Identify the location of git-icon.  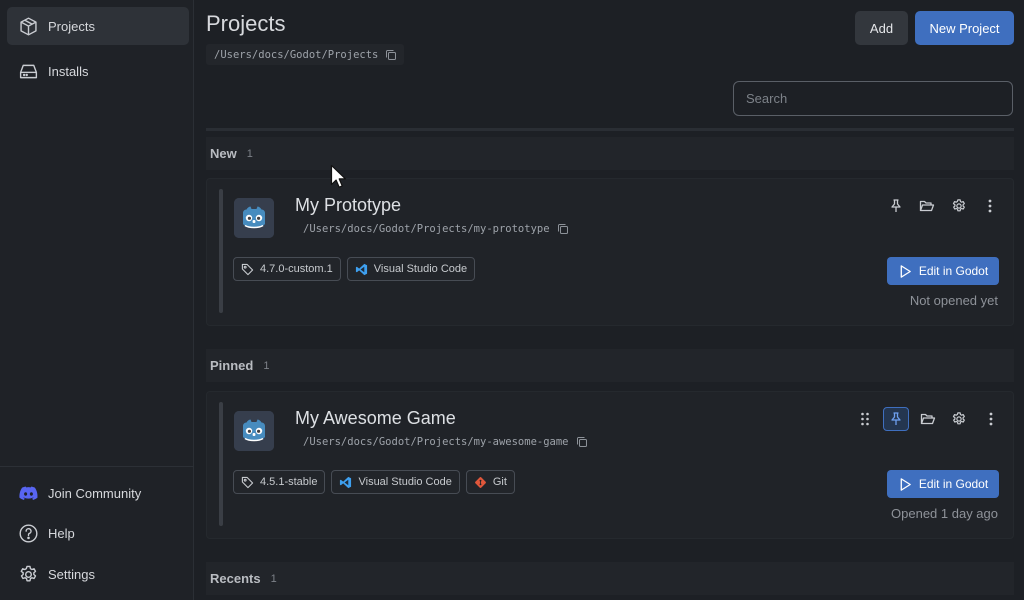
(480, 482).